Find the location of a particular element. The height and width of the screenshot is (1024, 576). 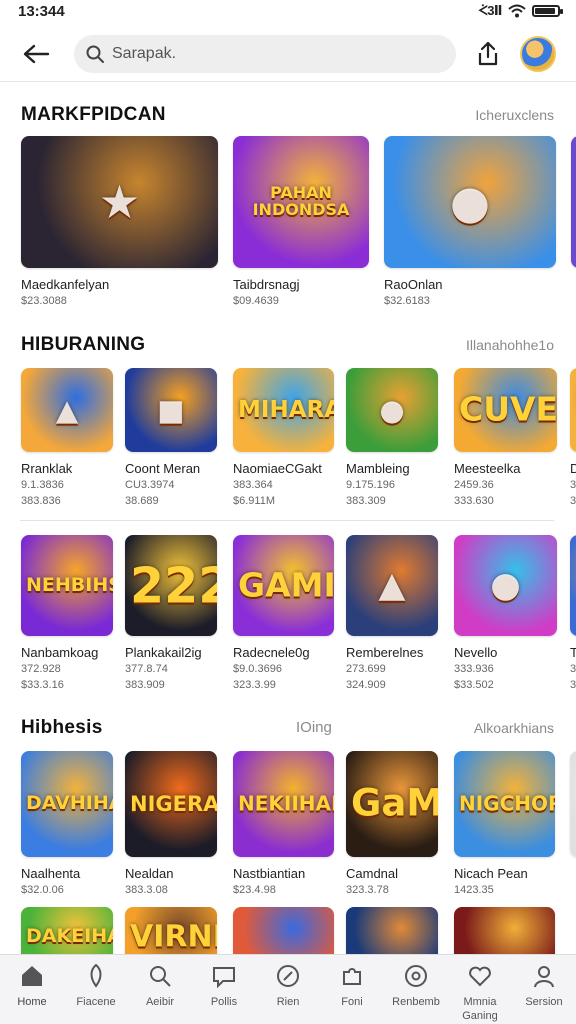

nav-item-aeibir: Aeibir is located at coordinates (160, 989).